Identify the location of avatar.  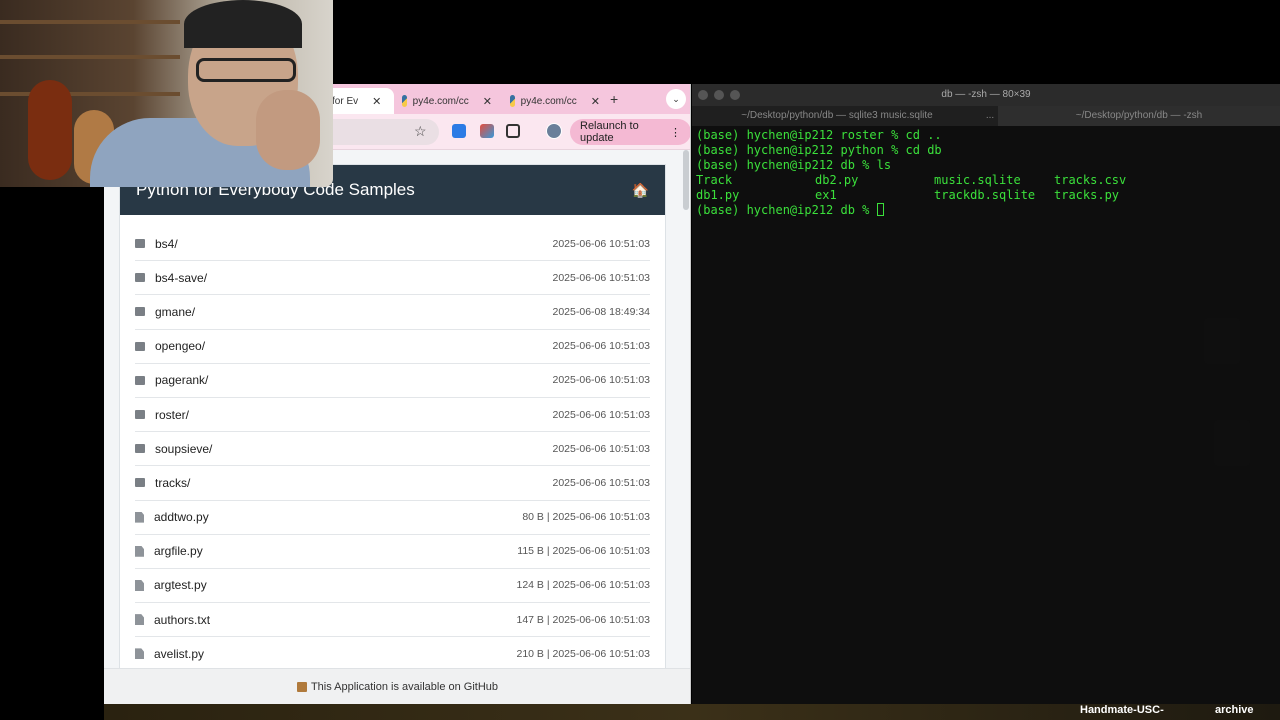
(554, 131).